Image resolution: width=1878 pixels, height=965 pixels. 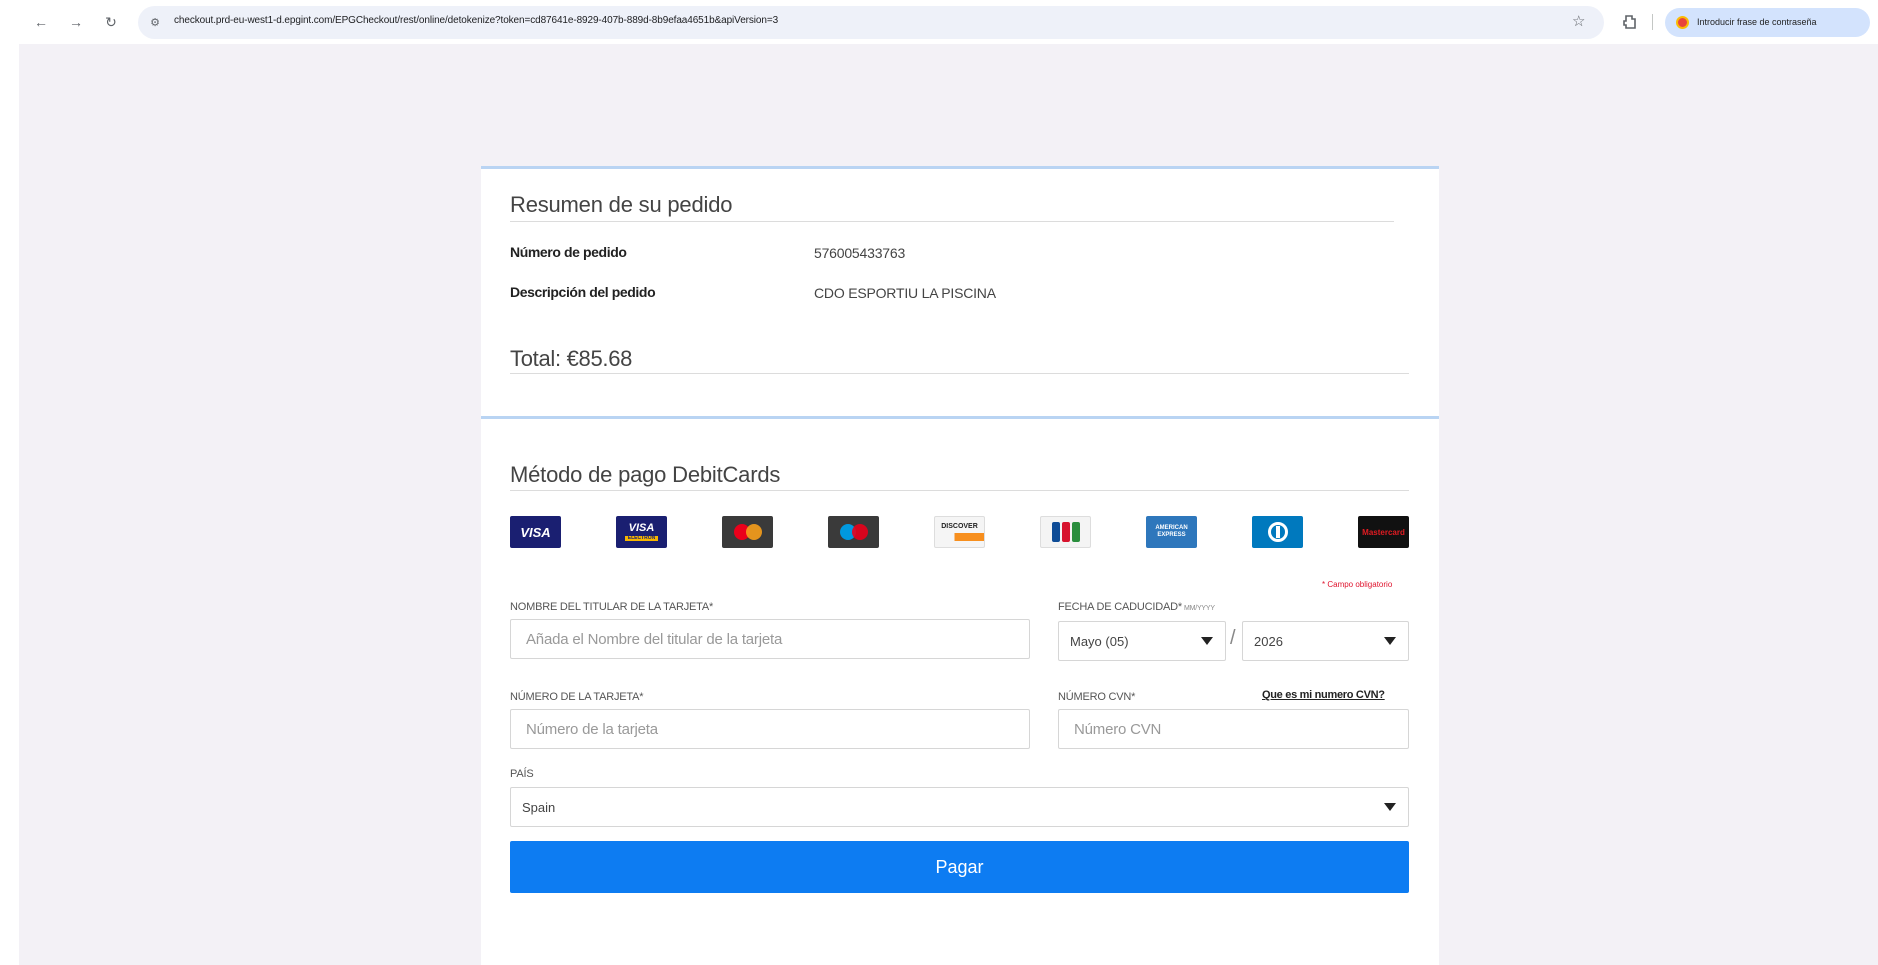 I want to click on back-icon: ←, so click(x=41, y=22).